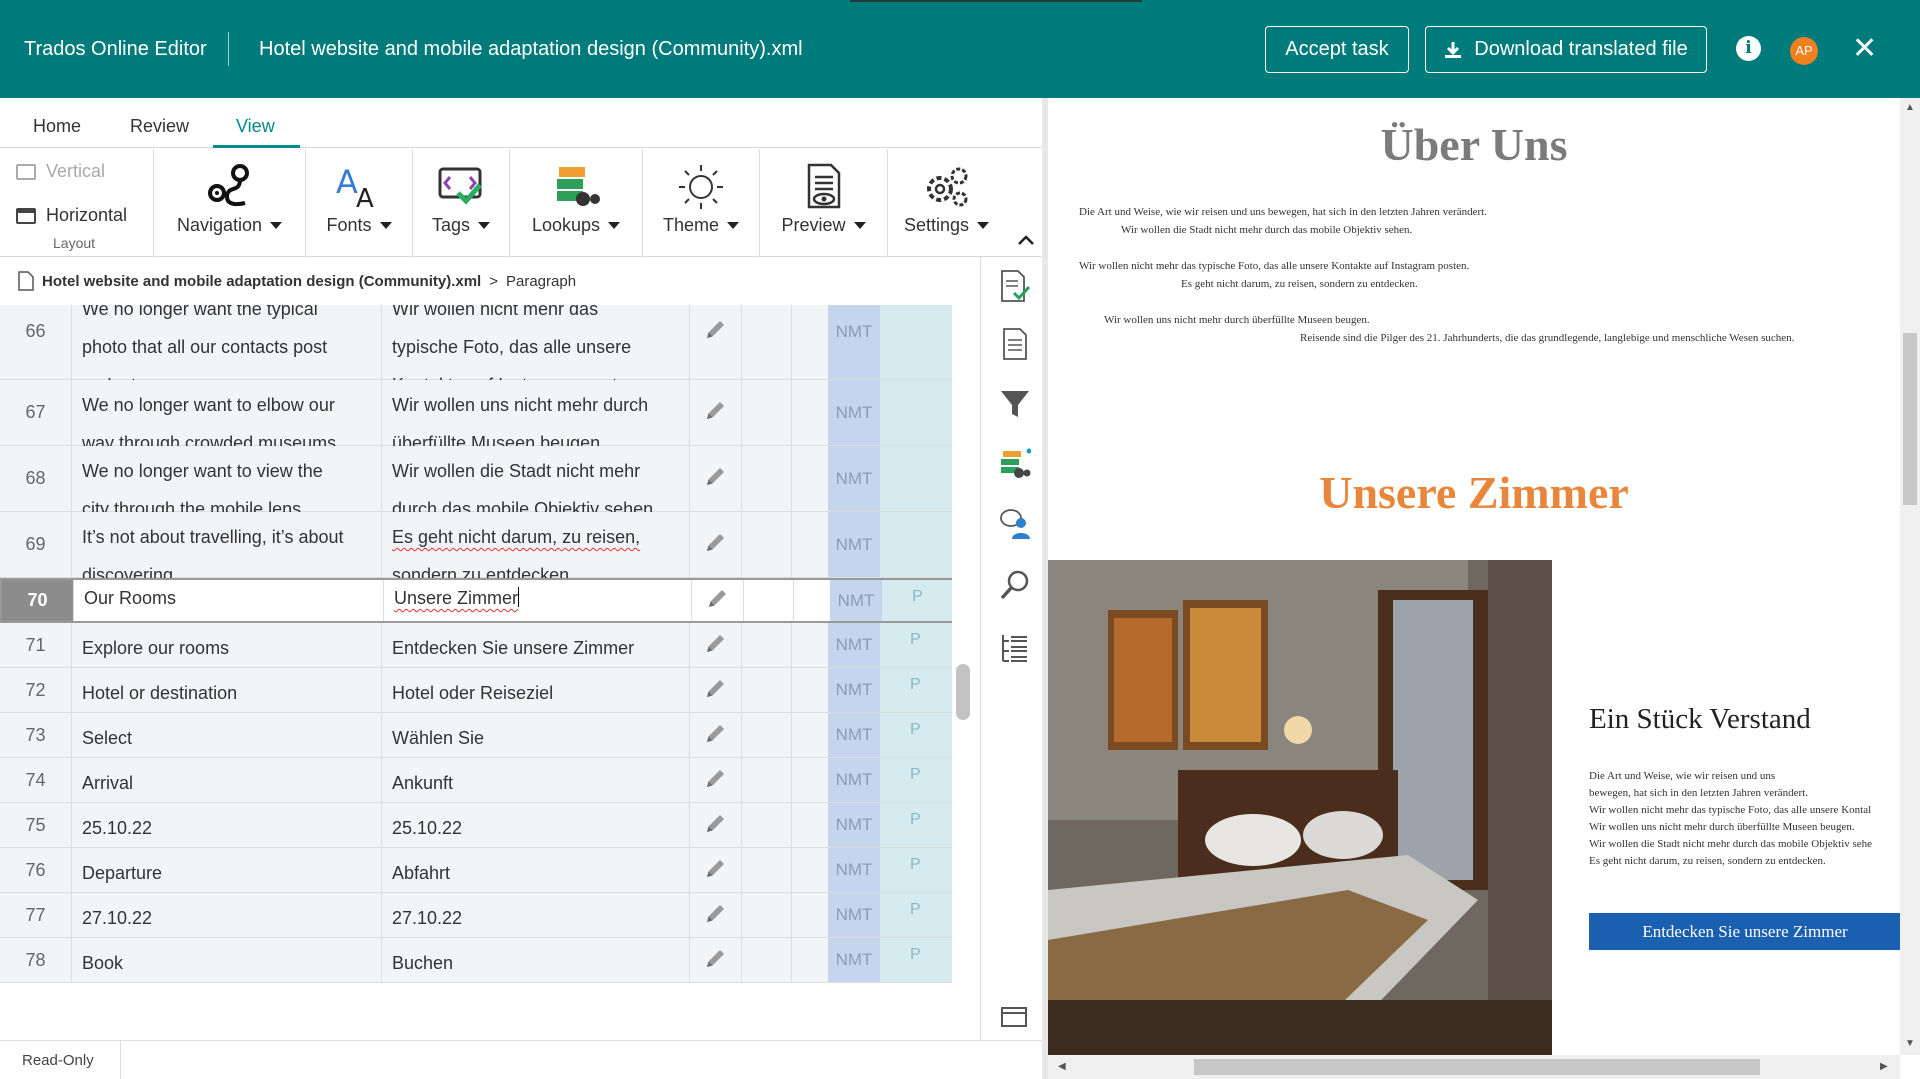  I want to click on search-icon, so click(1015, 586).